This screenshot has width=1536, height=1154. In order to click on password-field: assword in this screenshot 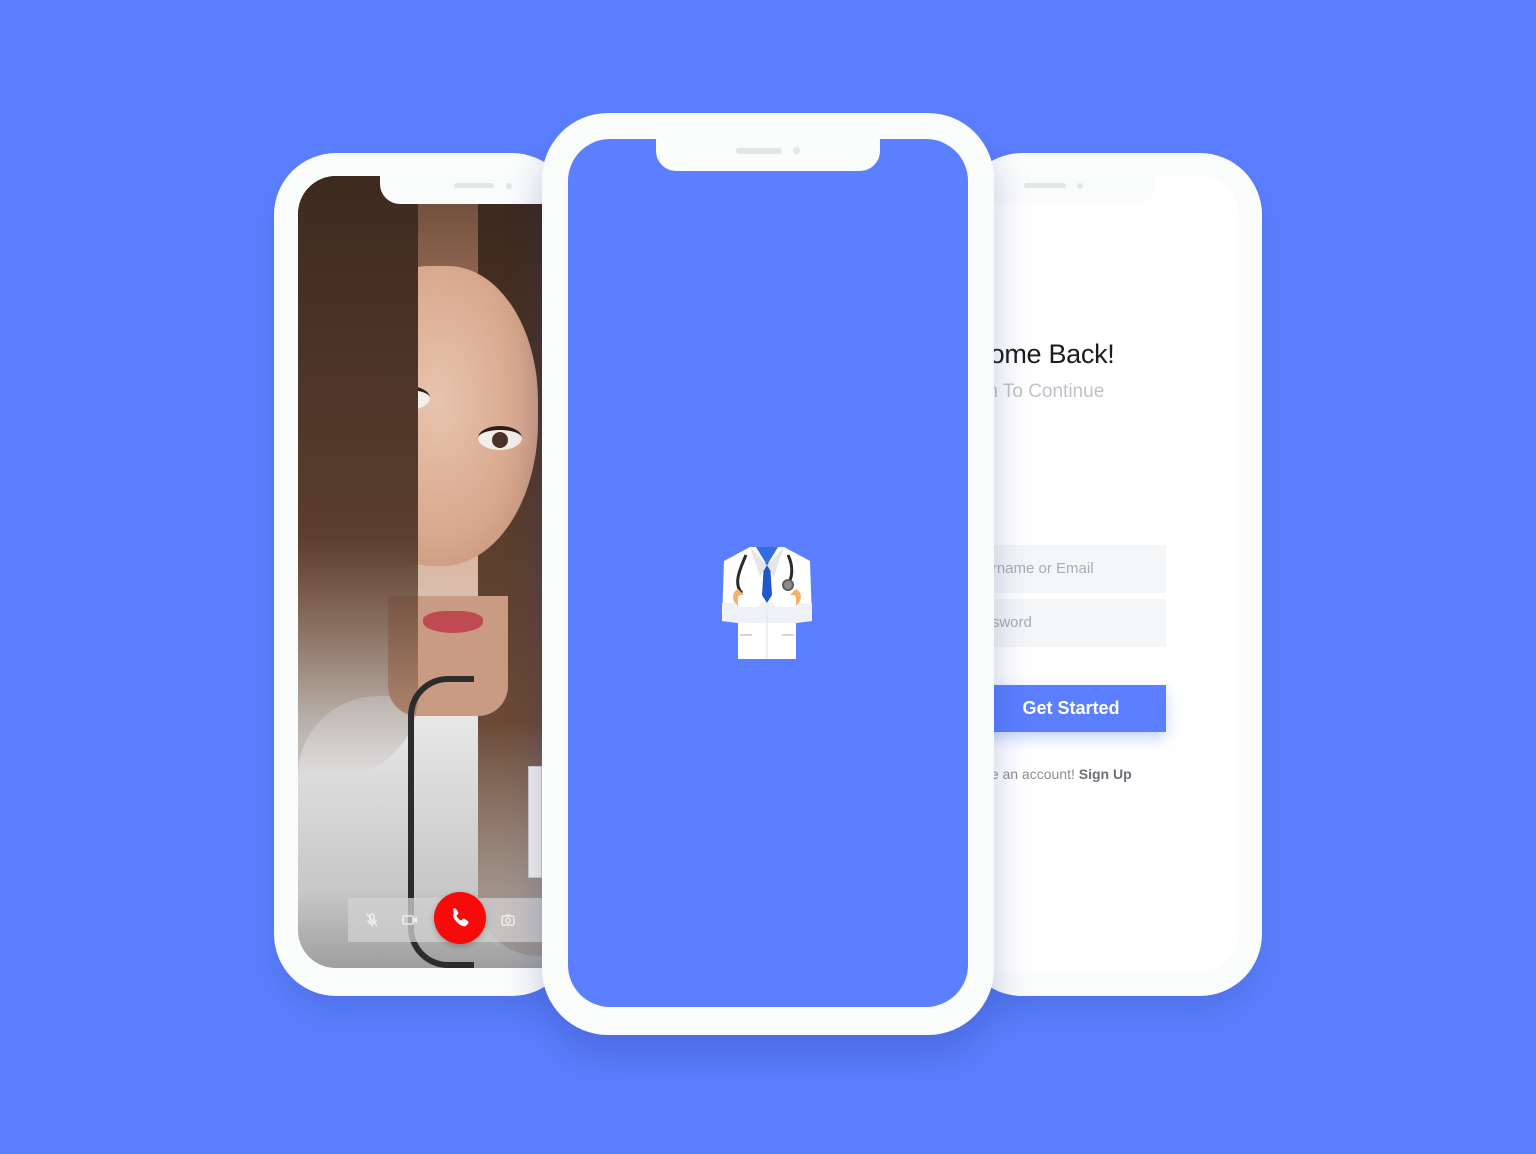, I will do `click(1071, 623)`.